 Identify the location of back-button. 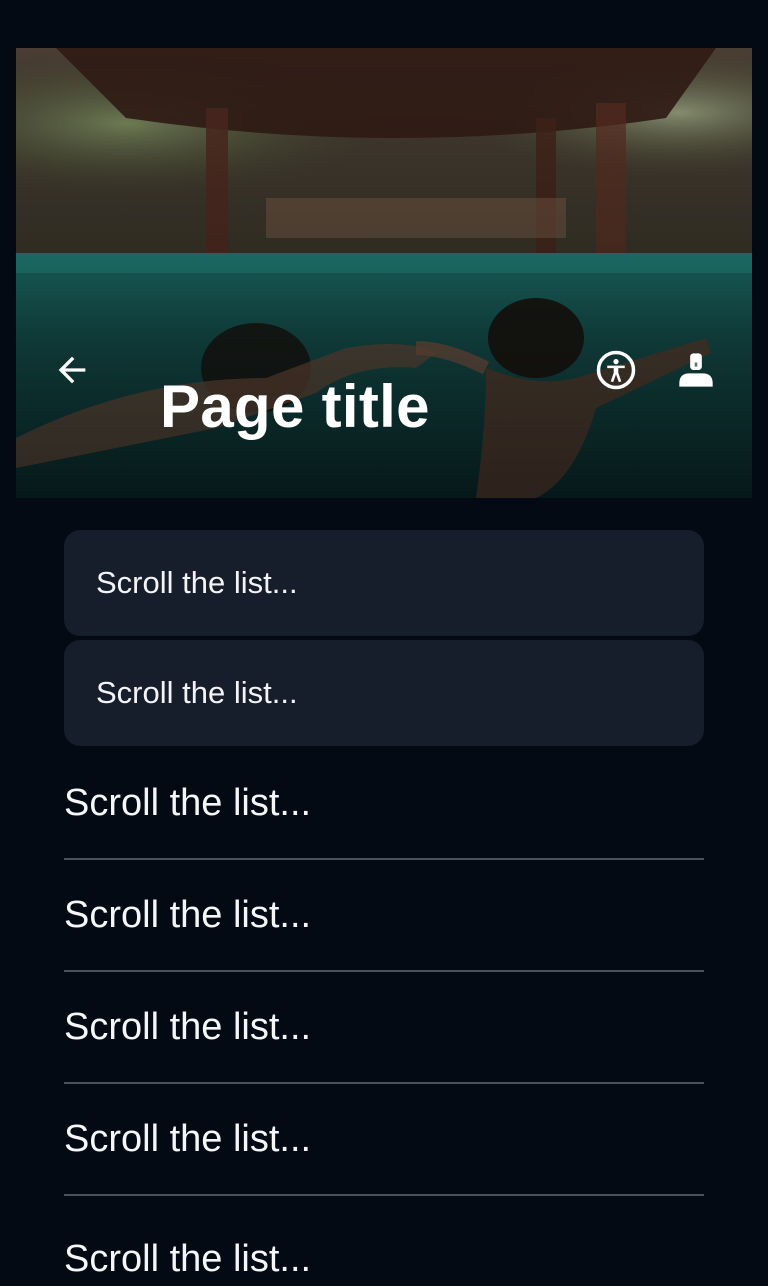
(72, 370).